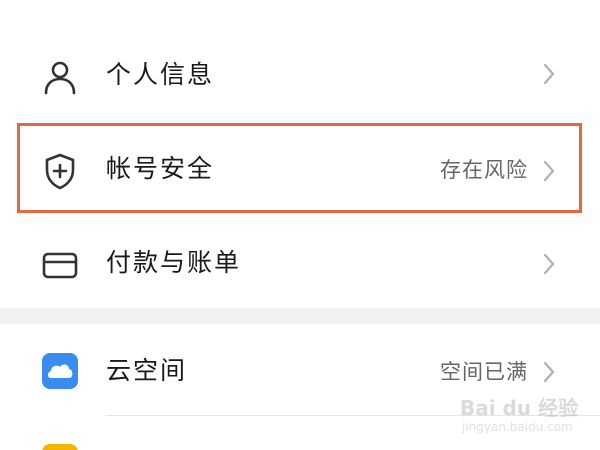 This screenshot has width=600, height=450. What do you see at coordinates (517, 427) in the screenshot?
I see `watermark-url: jingyan.baidu.com` at bounding box center [517, 427].